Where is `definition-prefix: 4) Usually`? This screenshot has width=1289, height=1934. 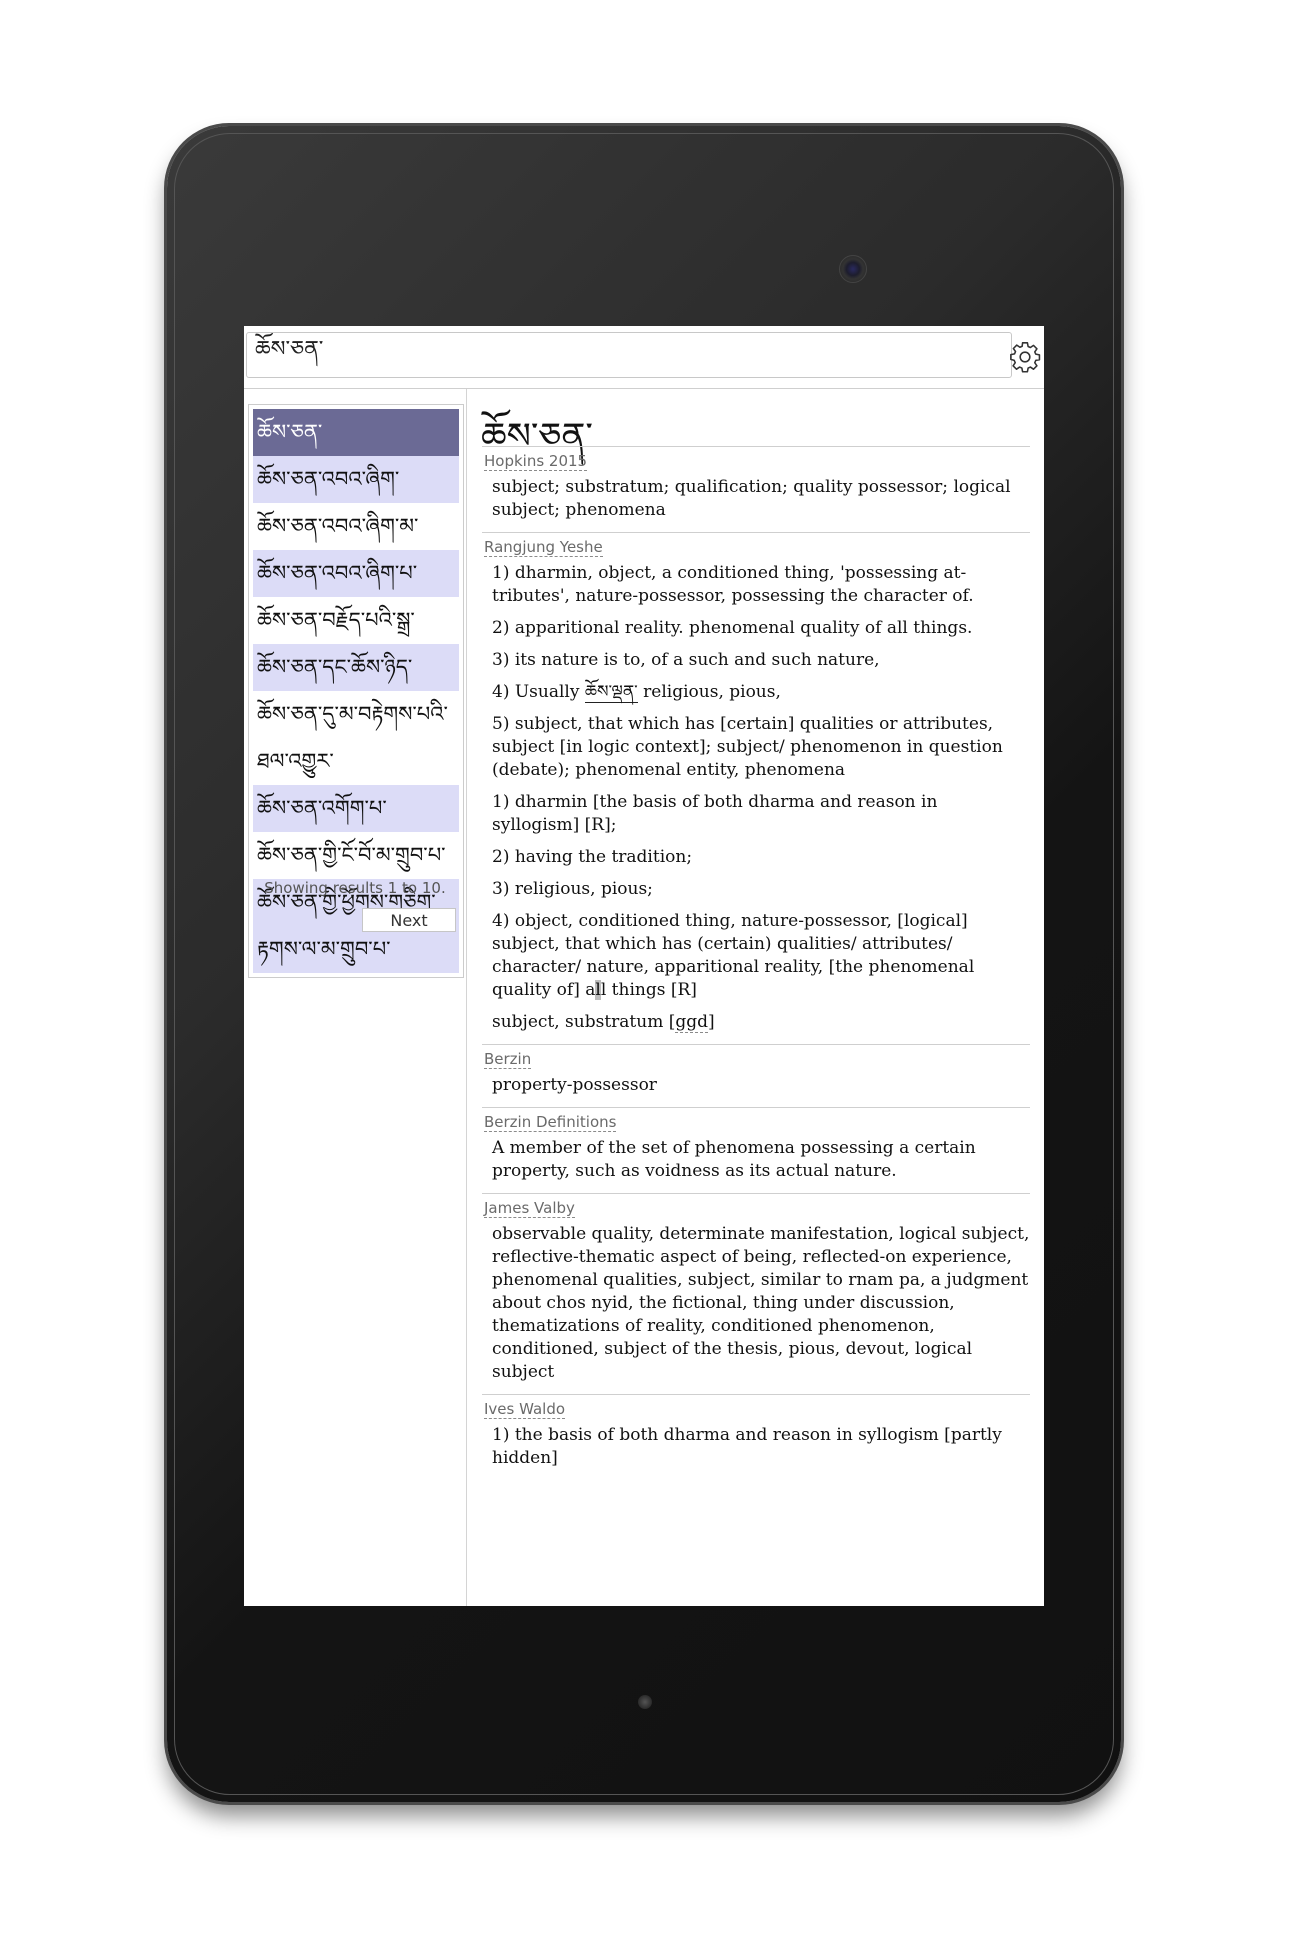
definition-prefix: 4) Usually is located at coordinates (536, 692).